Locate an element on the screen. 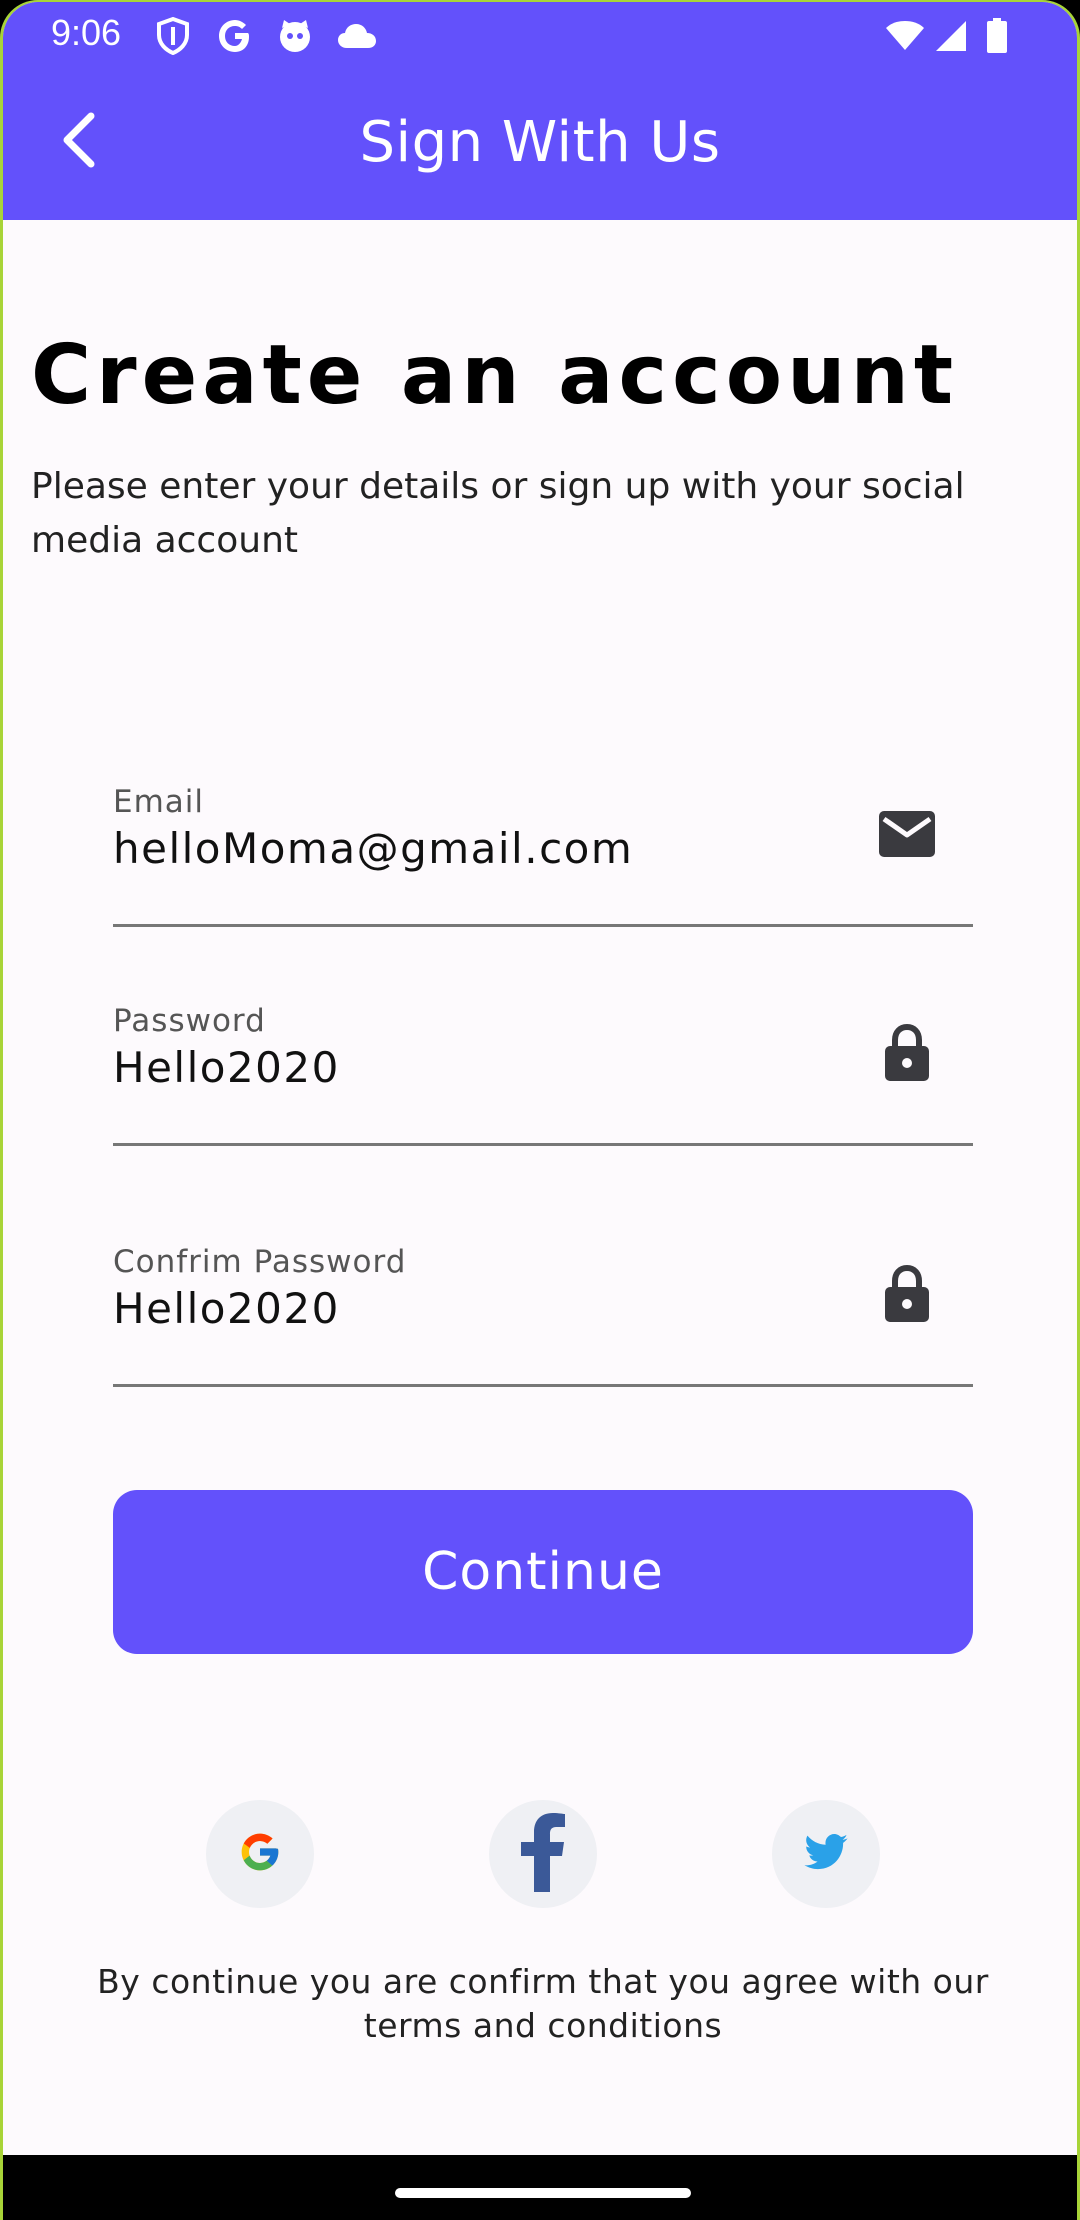  facebook-icon is located at coordinates (543, 1854).